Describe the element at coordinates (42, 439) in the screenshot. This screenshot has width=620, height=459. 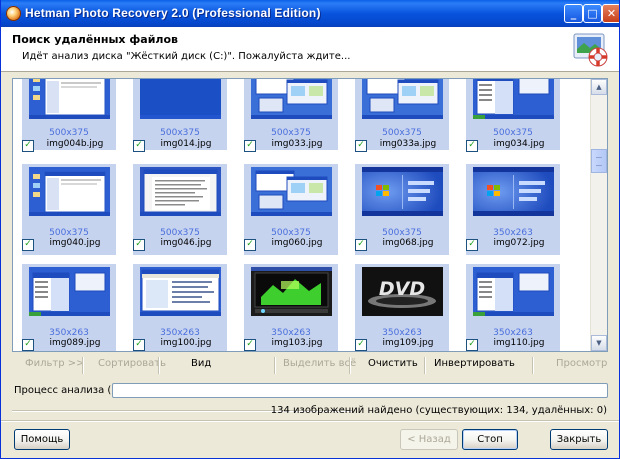
I see `help-button: Помощь` at that location.